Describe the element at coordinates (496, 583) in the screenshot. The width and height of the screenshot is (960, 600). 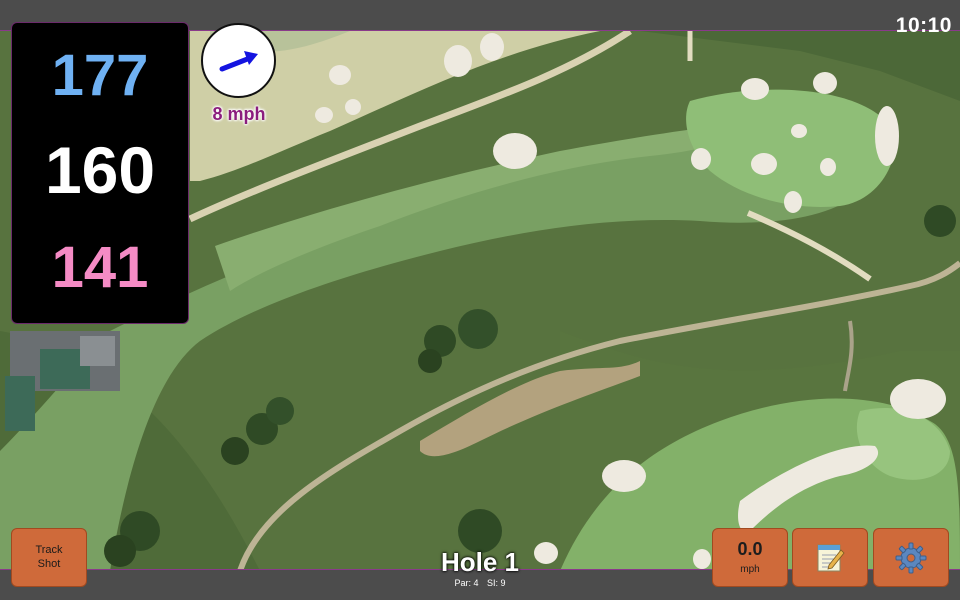
I see `hole-stroke-index: SI: 9` at that location.